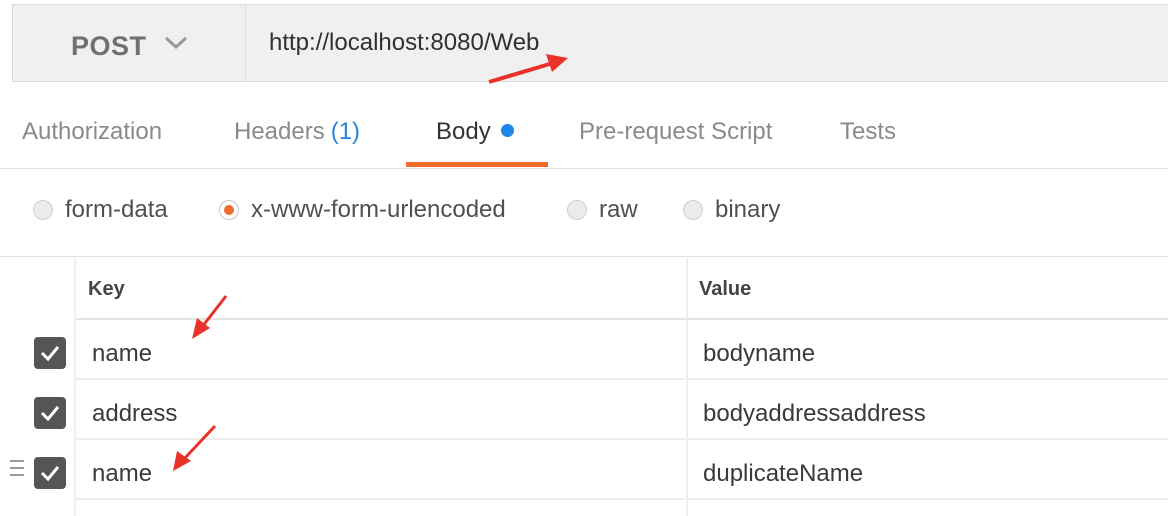  I want to click on method-dropdown: POST, so click(129, 43).